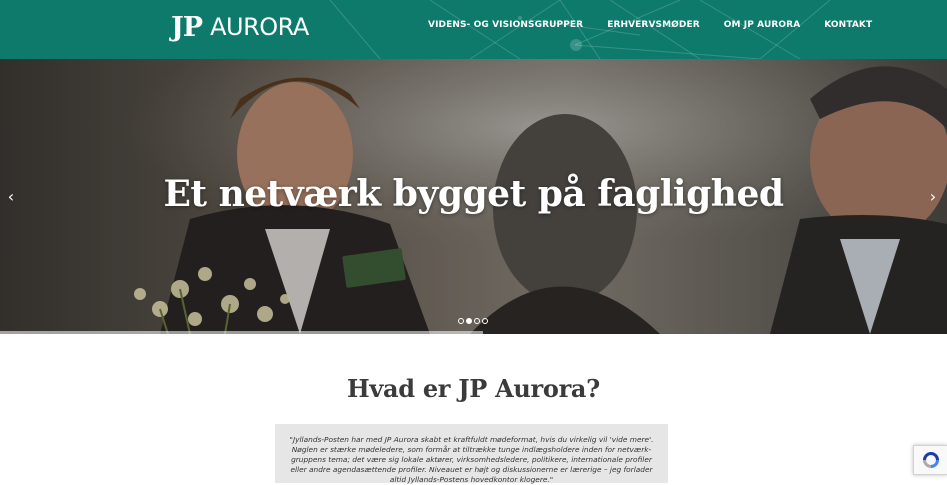 The width and height of the screenshot is (947, 485). What do you see at coordinates (762, 25) in the screenshot?
I see `nav-item-om-jp-aurora: OM JP AURORA` at bounding box center [762, 25].